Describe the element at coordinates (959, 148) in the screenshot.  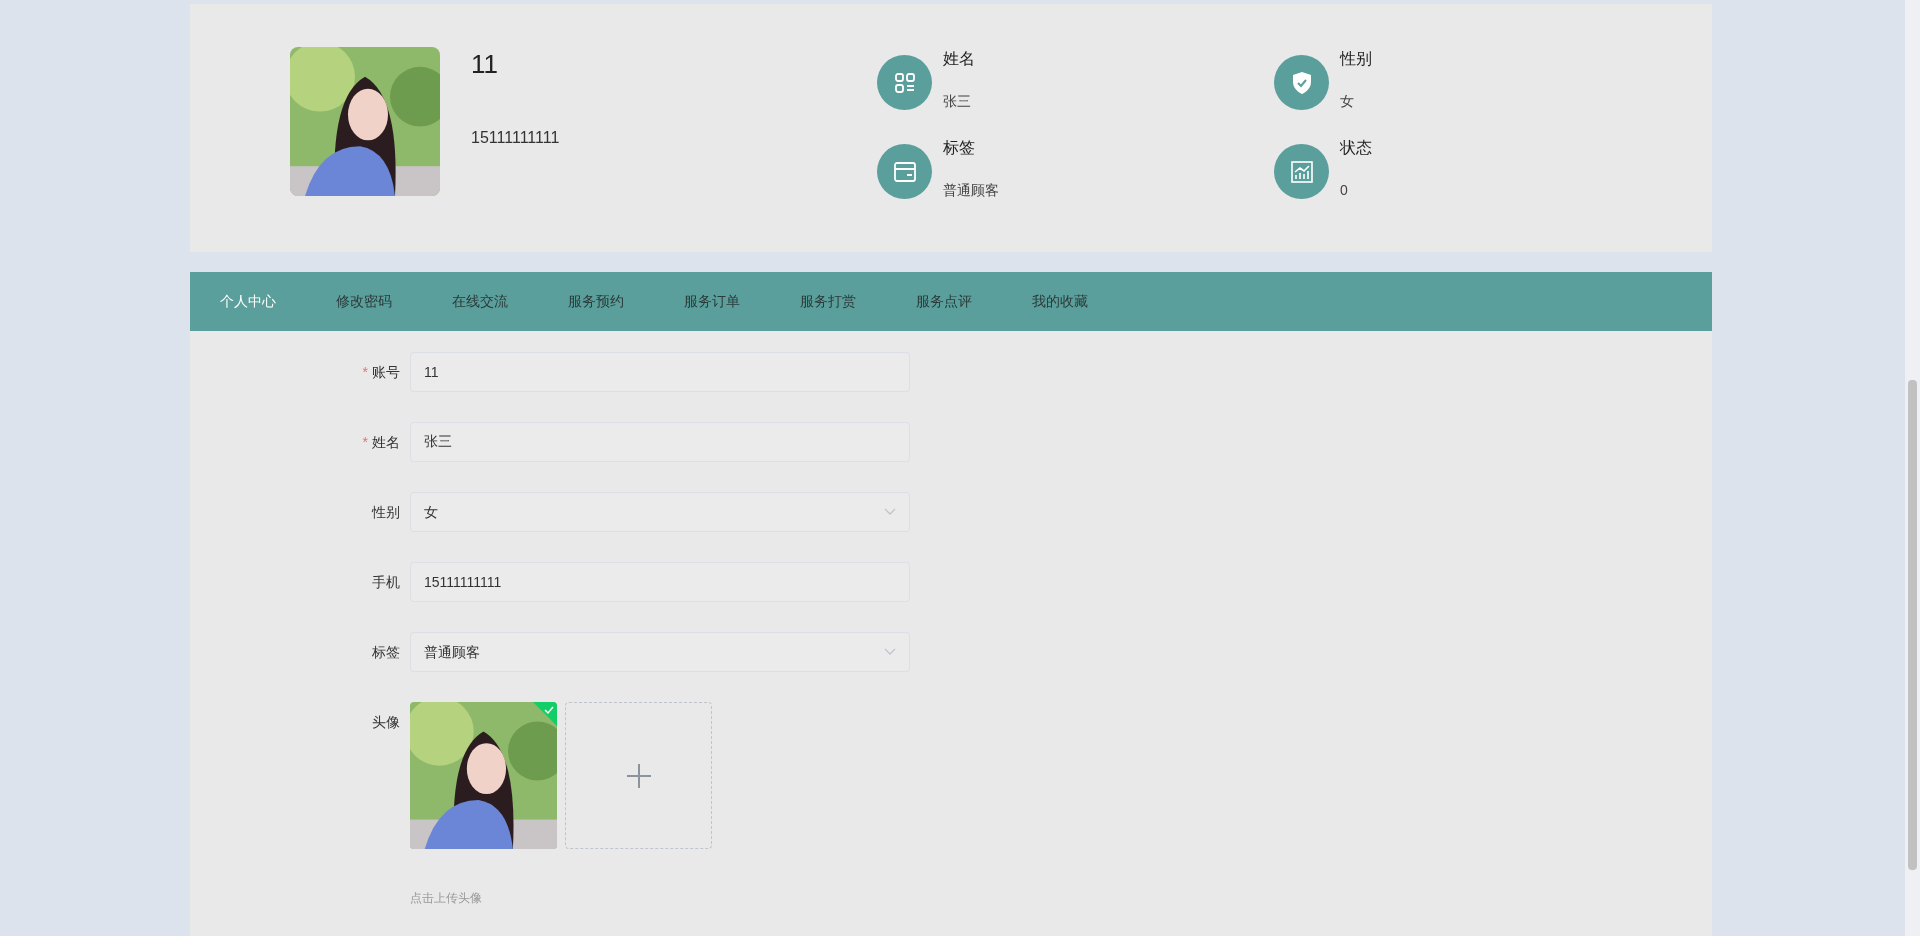
I see `info-label: 标签` at that location.